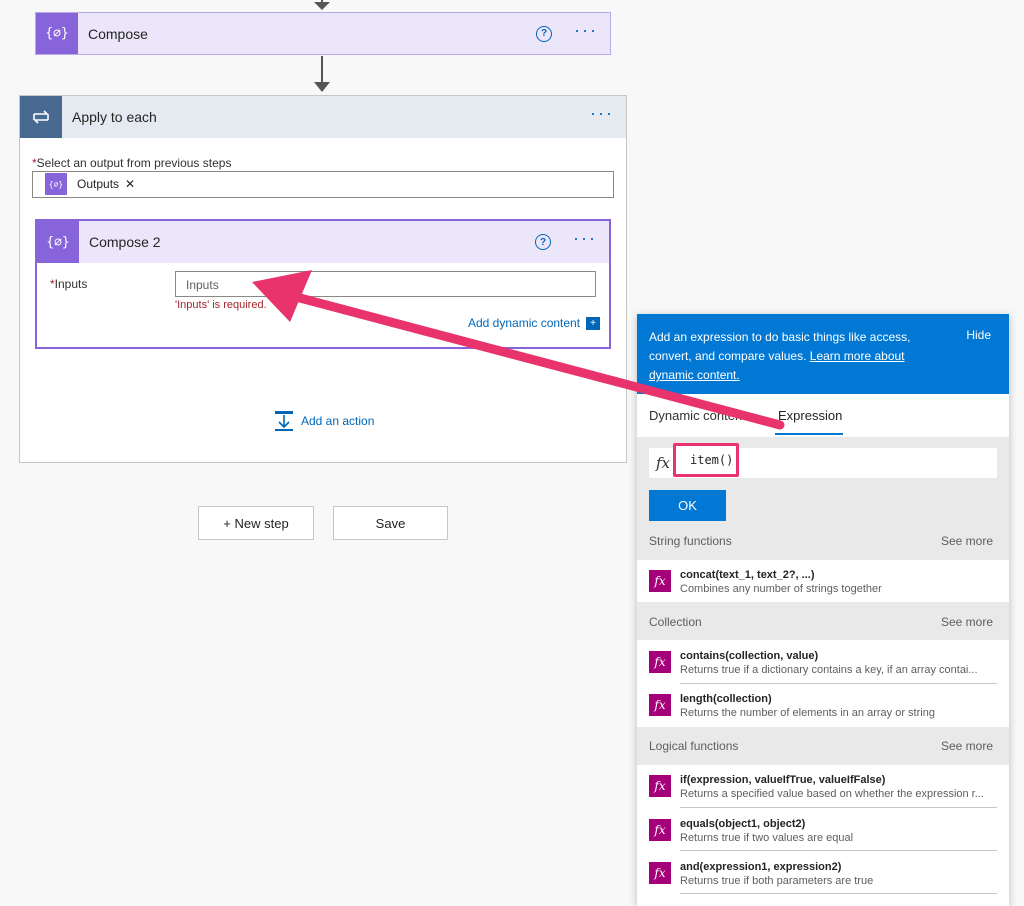 The image size is (1024, 906). I want to click on expression-input: fx item(), so click(823, 460).